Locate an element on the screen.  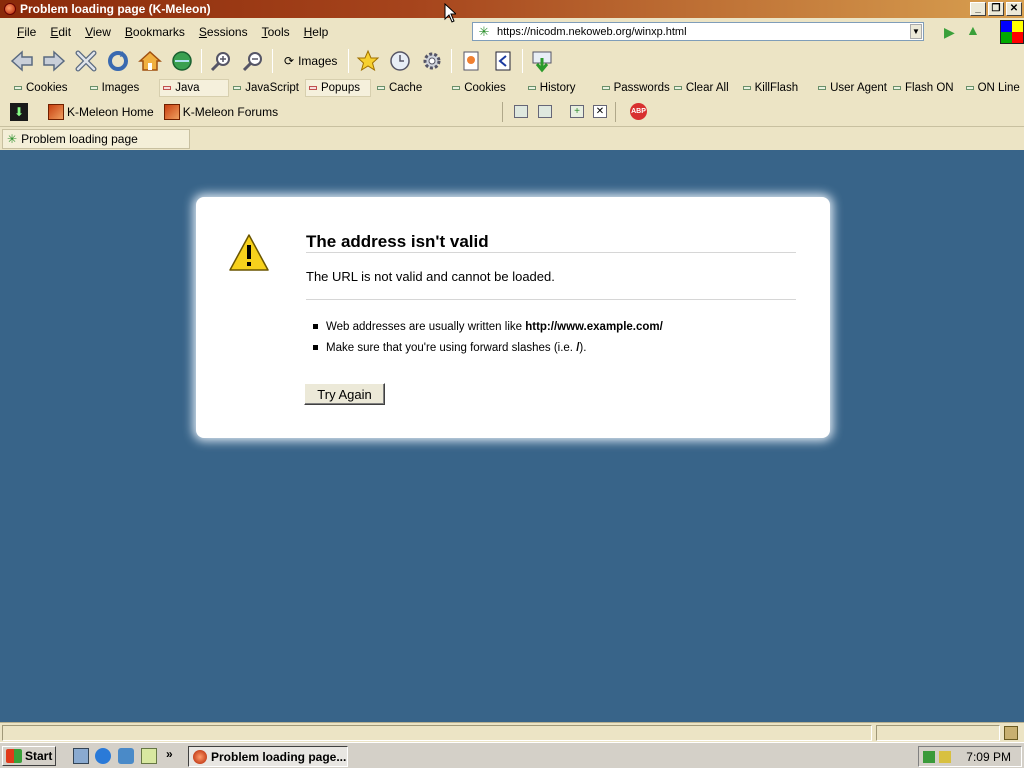
error-title: The address isn't valid is located at coordinates (397, 241).